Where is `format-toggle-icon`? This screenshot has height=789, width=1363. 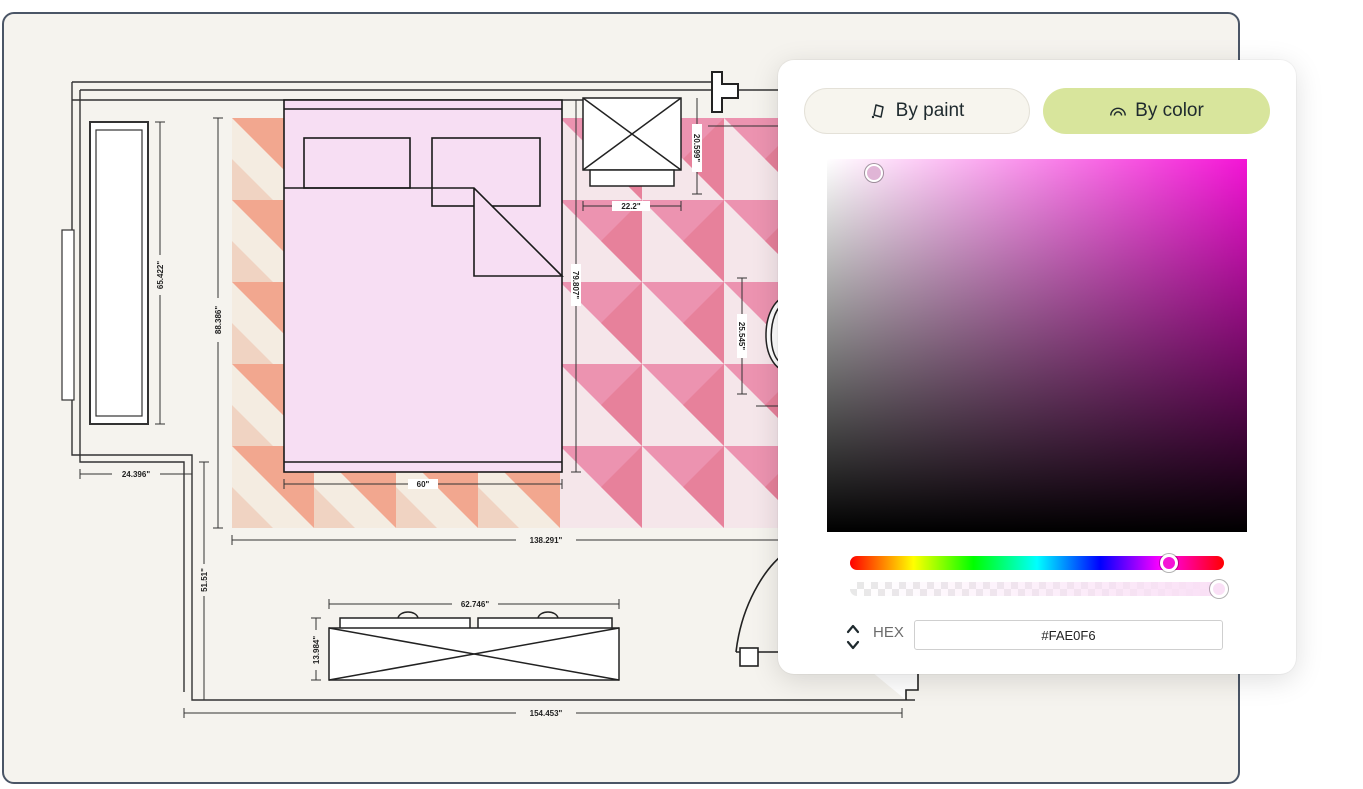
format-toggle-icon is located at coordinates (853, 637).